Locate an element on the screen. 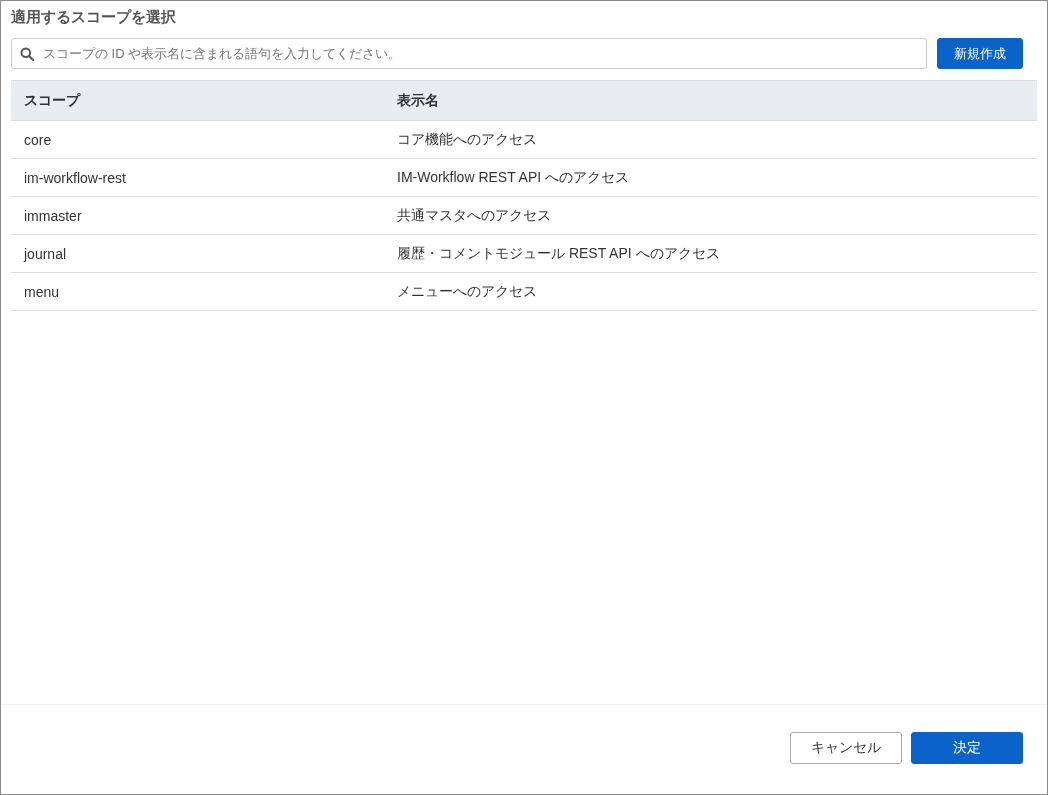  confirm-button: 決定 is located at coordinates (967, 747).